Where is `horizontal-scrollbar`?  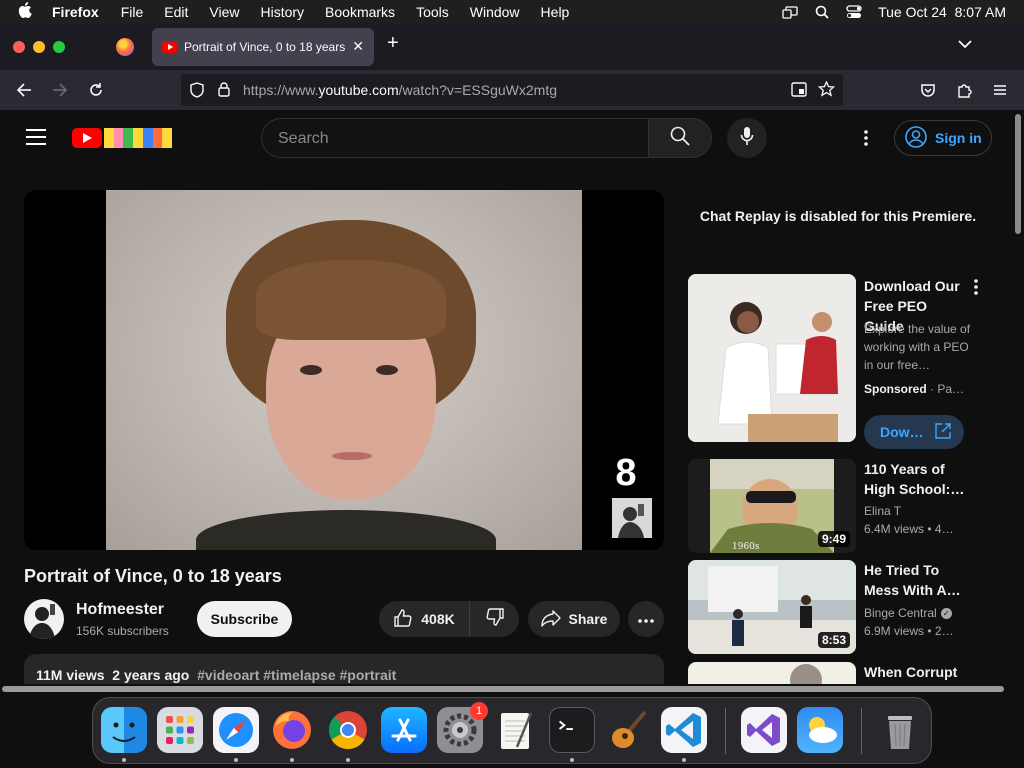 horizontal-scrollbar is located at coordinates (506, 689).